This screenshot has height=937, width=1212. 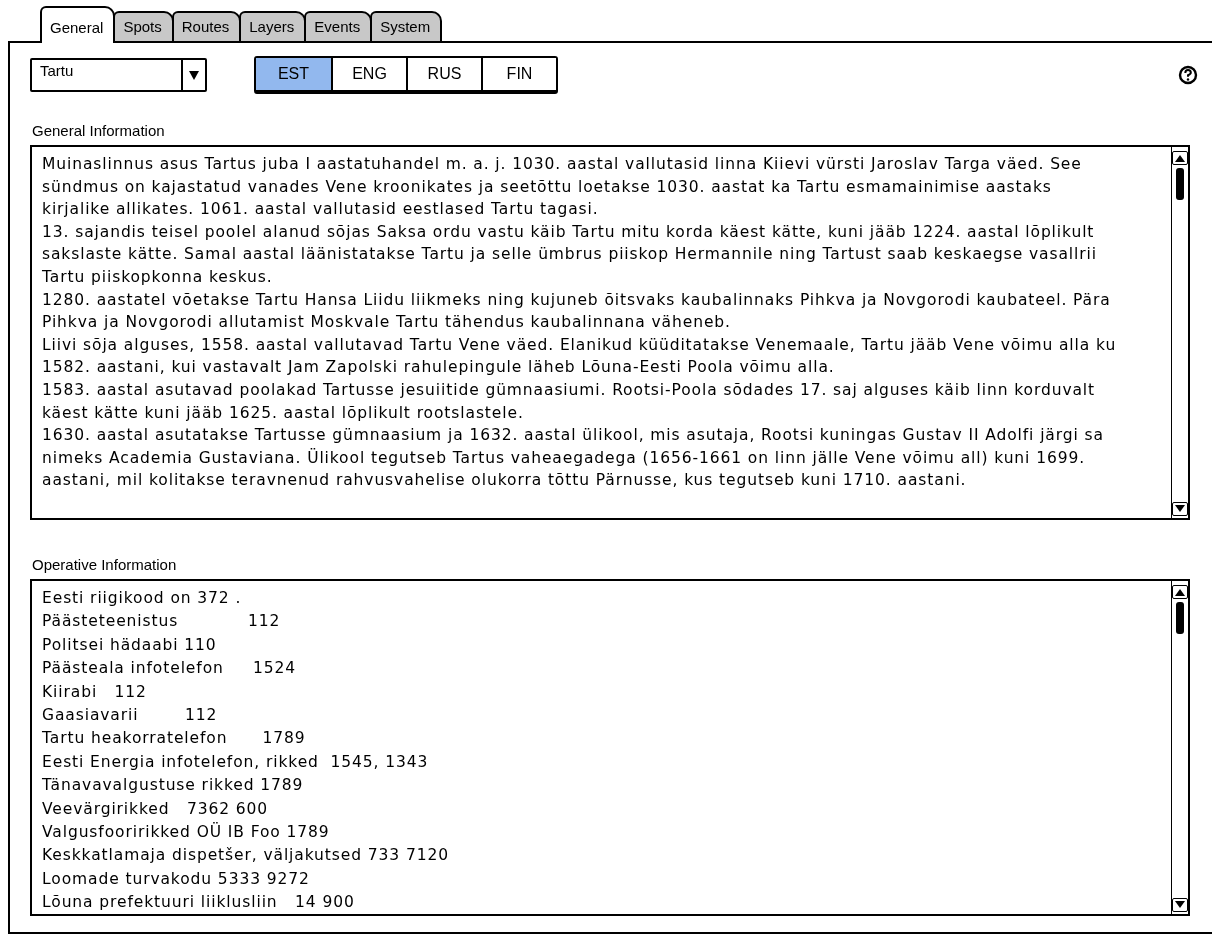 I want to click on language-button: EST, so click(x=293, y=74).